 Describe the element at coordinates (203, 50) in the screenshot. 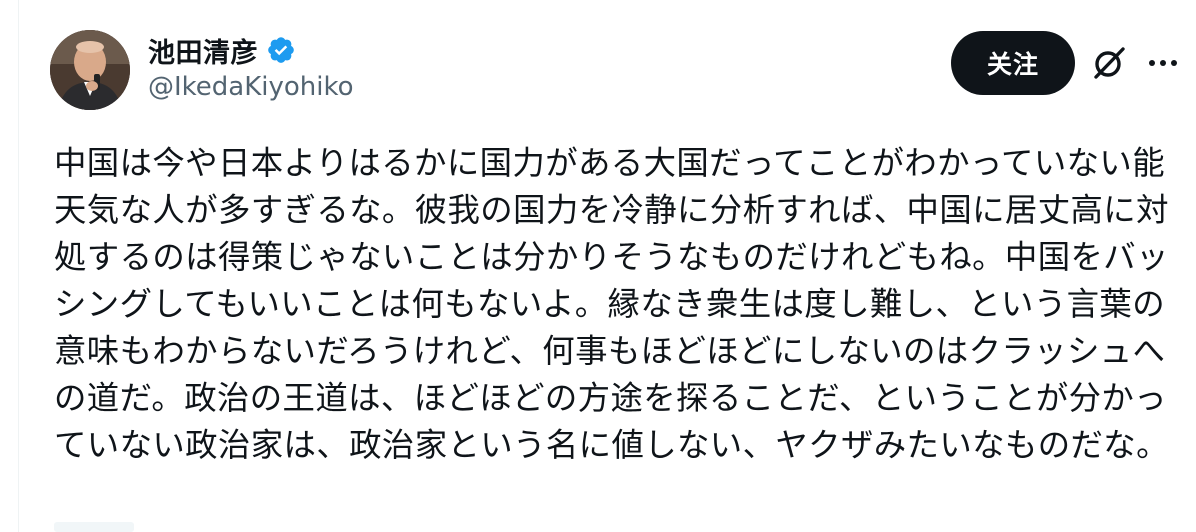

I see `author-display-name: 池田清彦` at that location.